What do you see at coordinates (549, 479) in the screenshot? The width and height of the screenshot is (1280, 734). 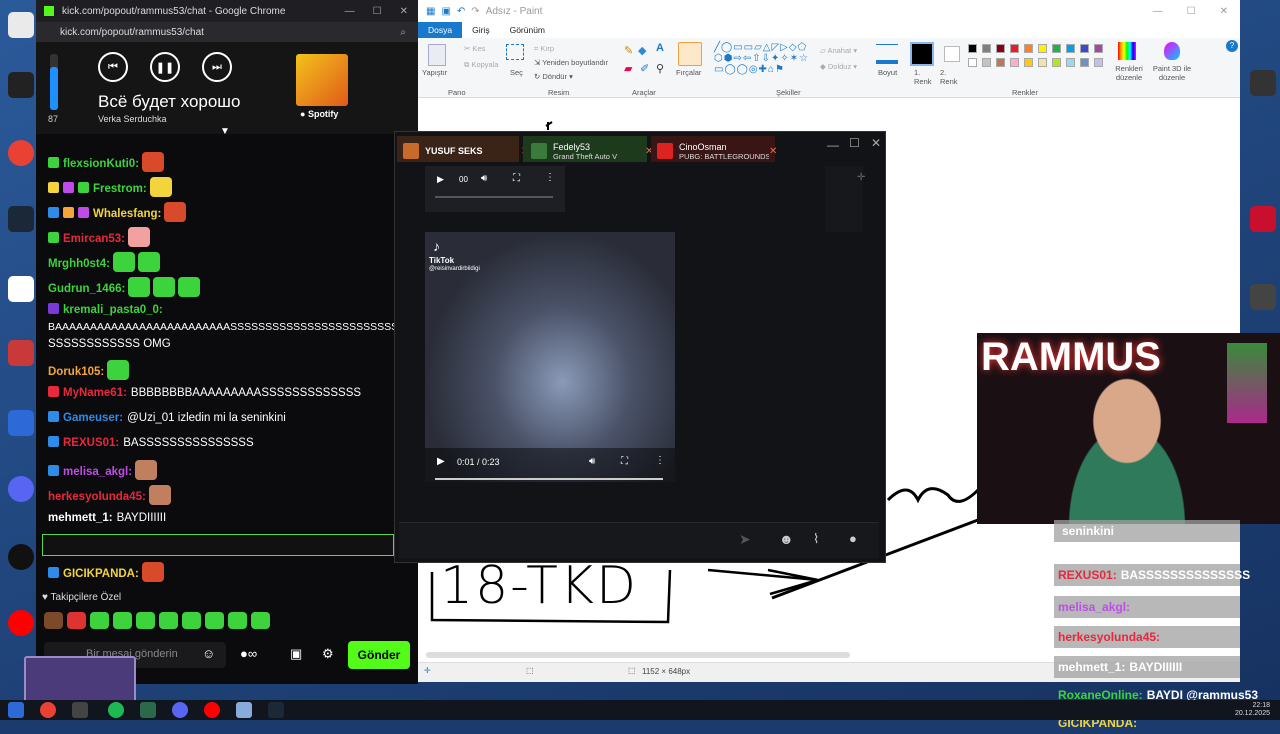 I see `video-progress` at bounding box center [549, 479].